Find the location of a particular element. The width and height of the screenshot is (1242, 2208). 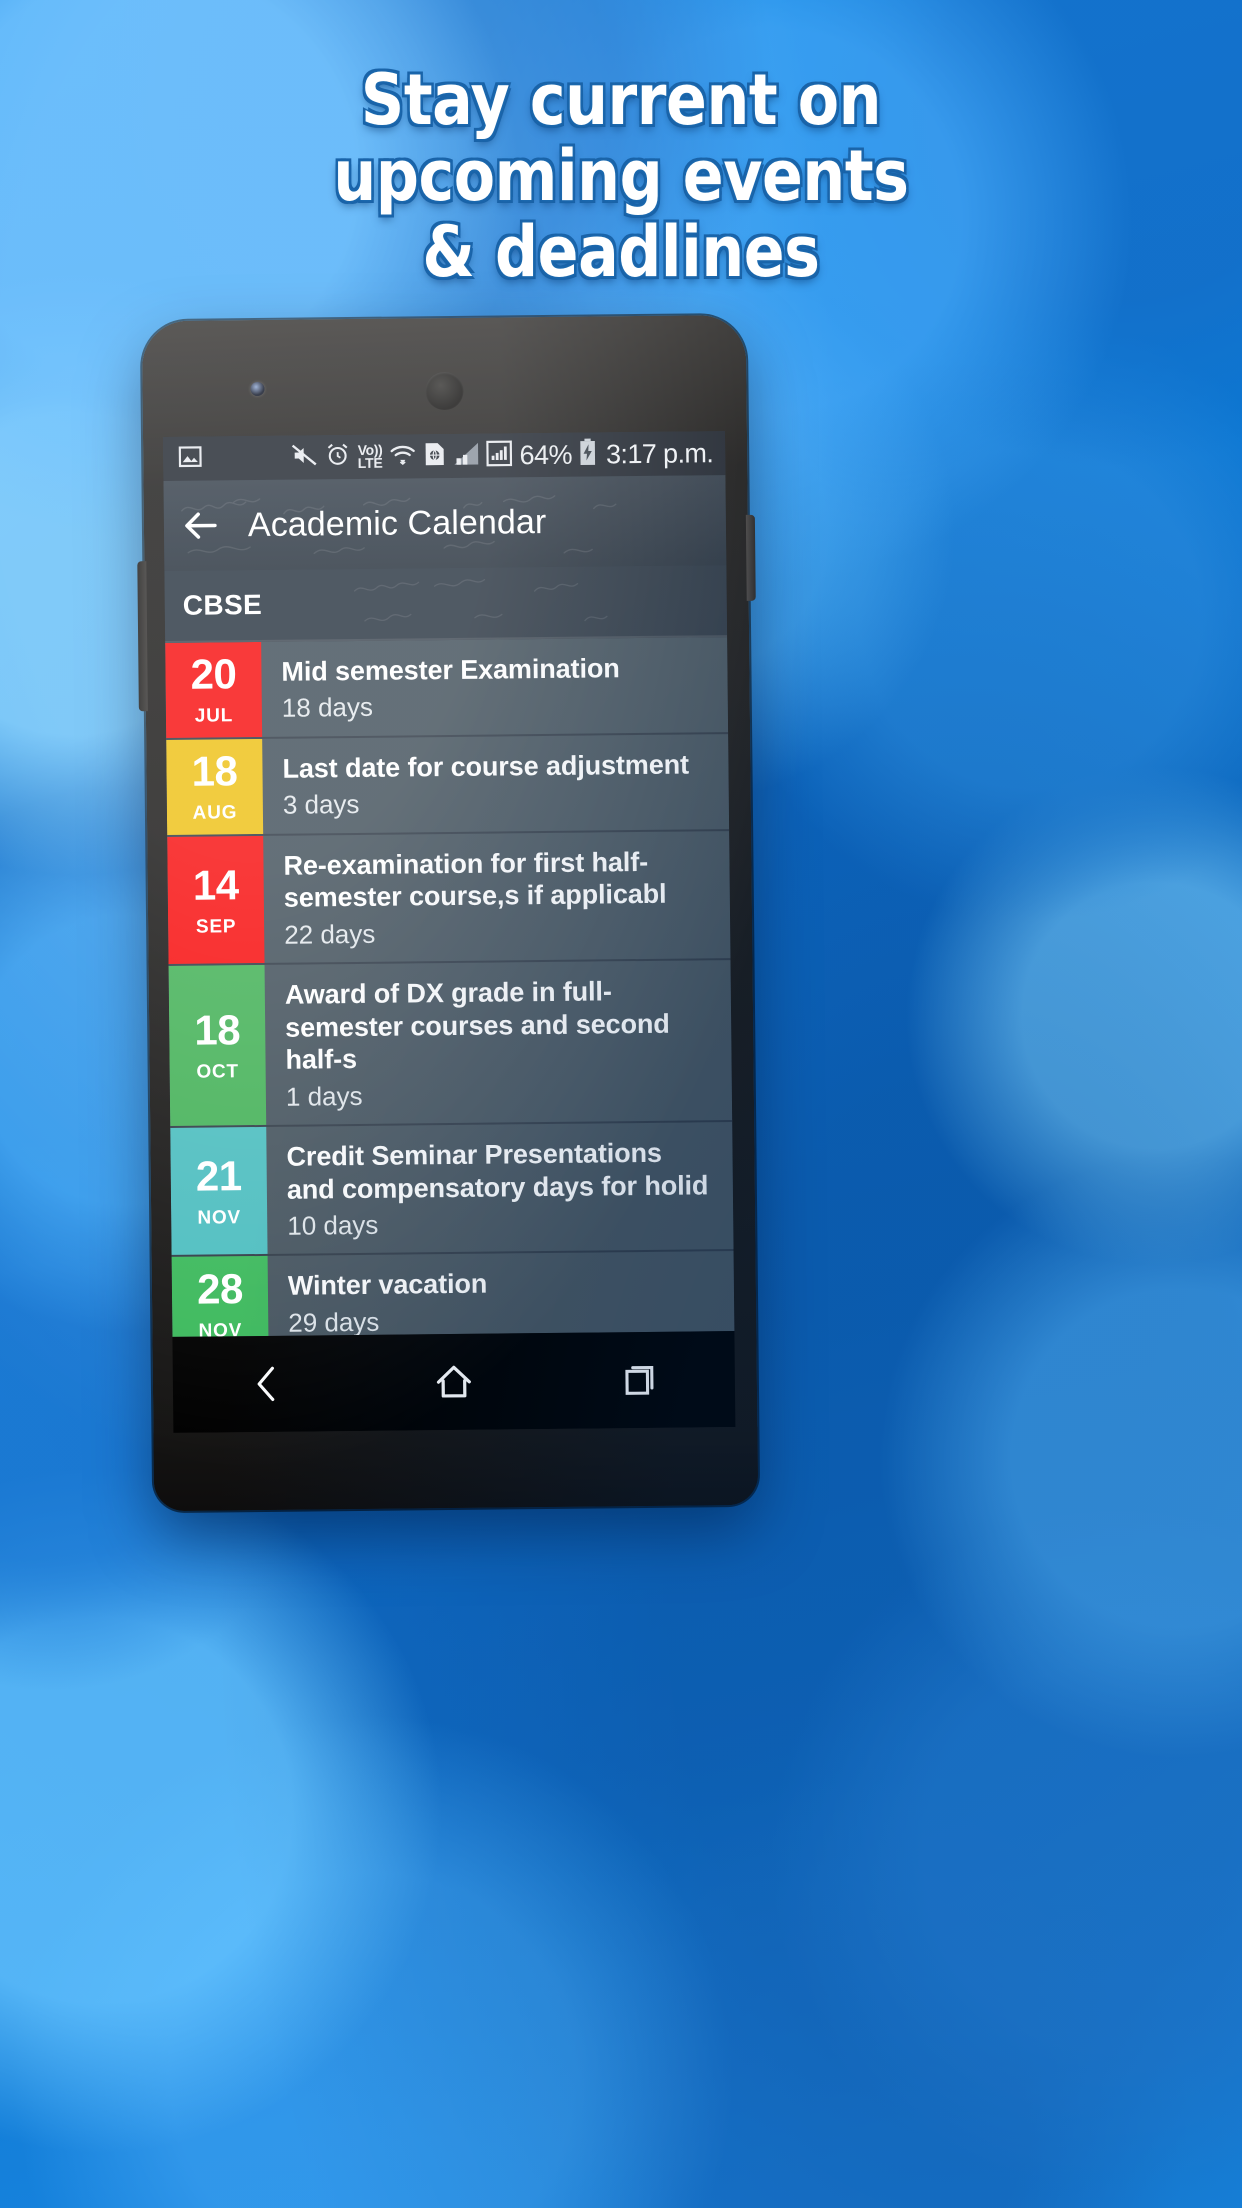

event-row: 20 JUL Mid semester Examination 18 days is located at coordinates (447, 688).